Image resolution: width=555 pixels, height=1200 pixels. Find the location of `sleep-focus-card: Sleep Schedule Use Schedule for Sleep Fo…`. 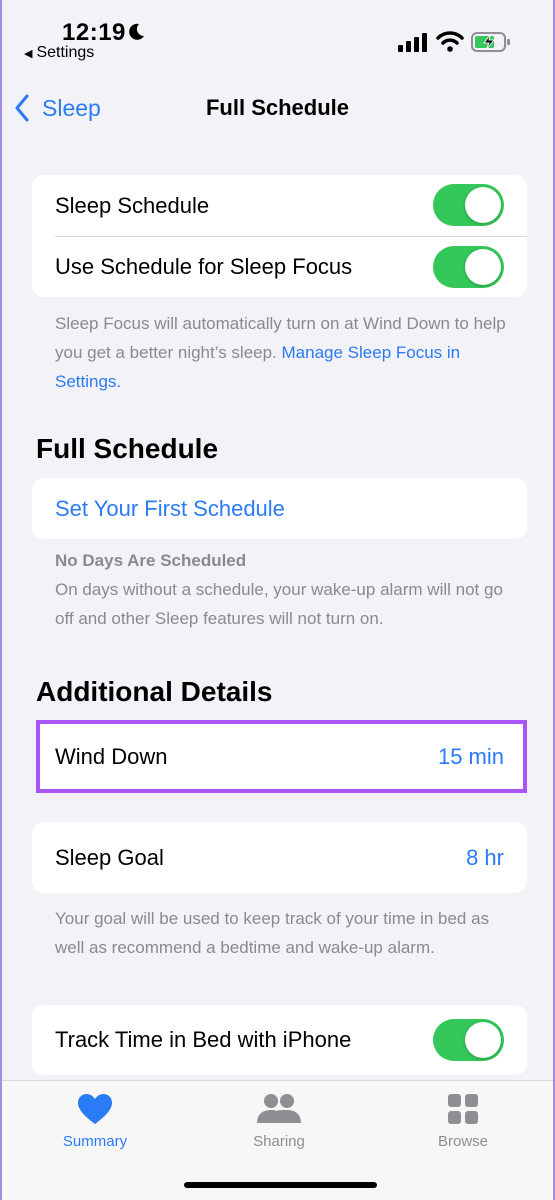

sleep-focus-card: Sleep Schedule Use Schedule for Sleep Fo… is located at coordinates (279, 236).